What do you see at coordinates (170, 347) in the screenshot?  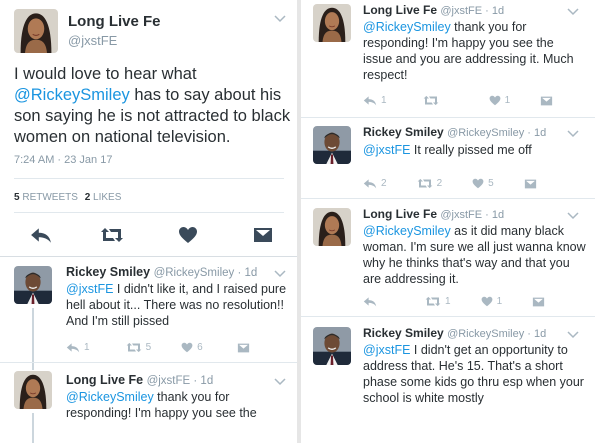 I see `reply-action-bar: 1 5 6` at bounding box center [170, 347].